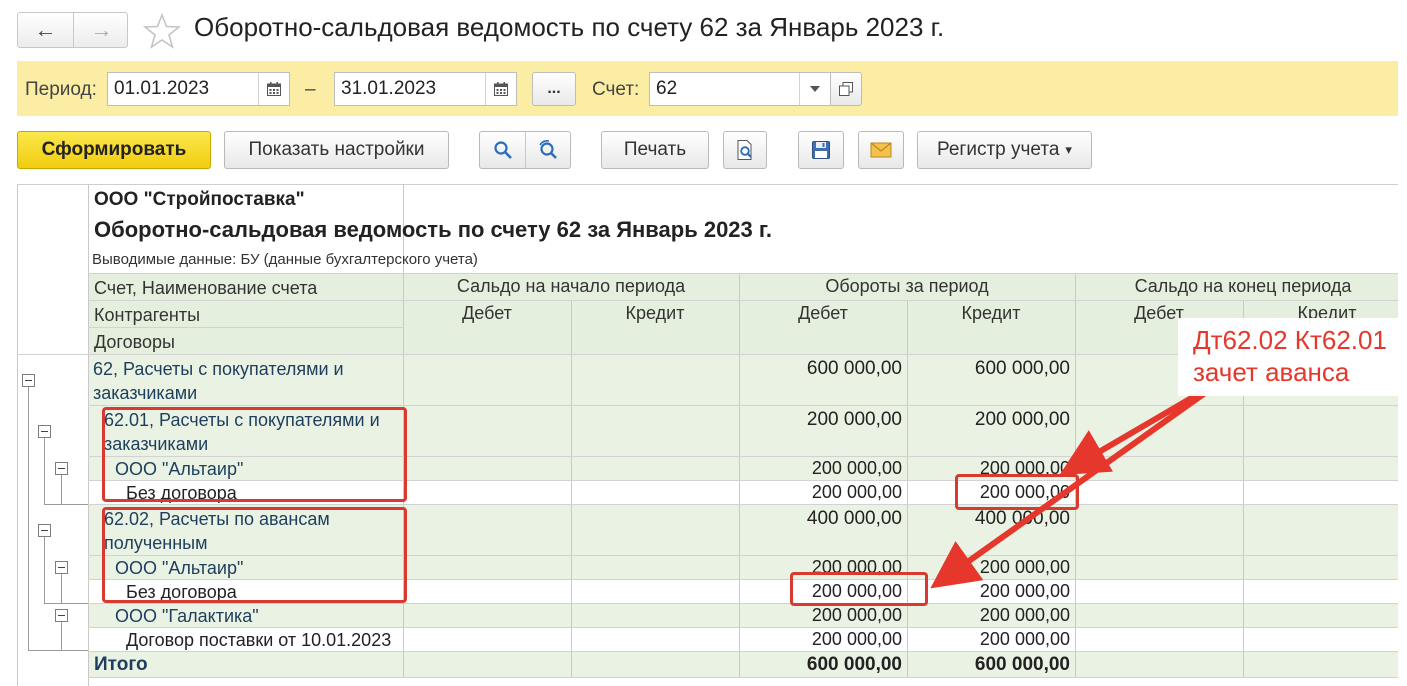 This screenshot has width=1407, height=686. I want to click on callout-note: зачет аванса, so click(1271, 372).